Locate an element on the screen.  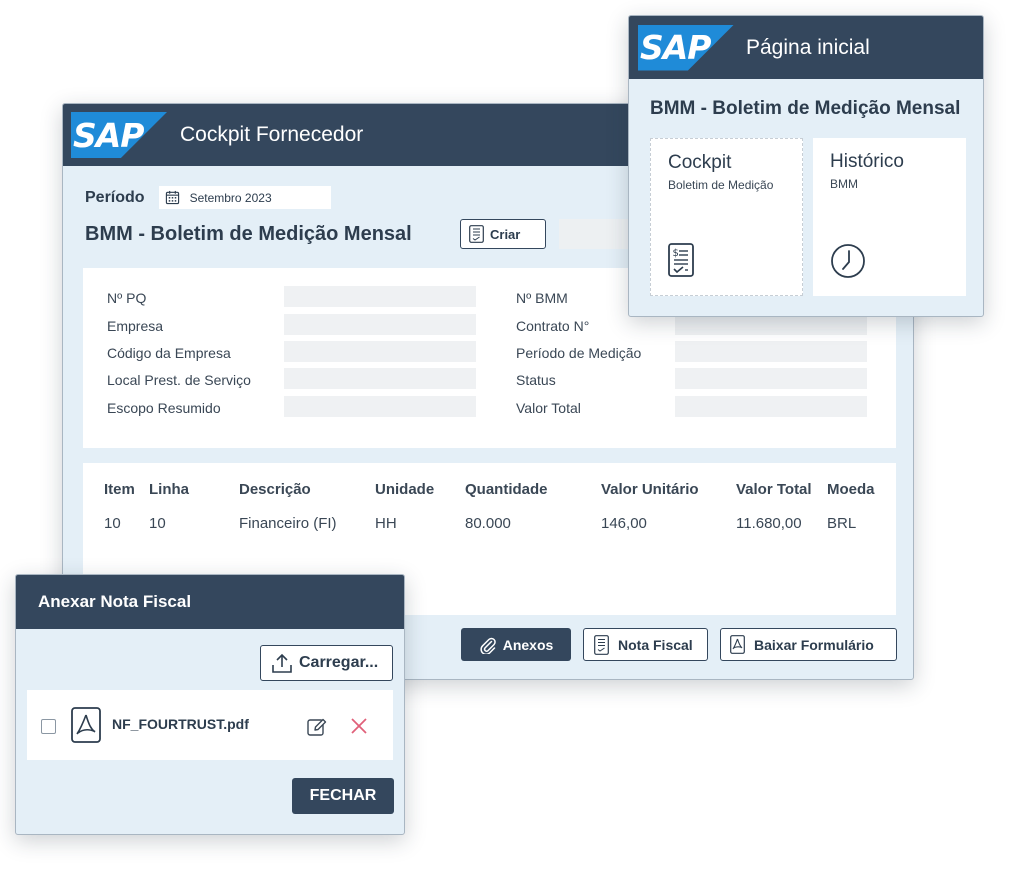
table-cell: 11.680,00 is located at coordinates (769, 523).